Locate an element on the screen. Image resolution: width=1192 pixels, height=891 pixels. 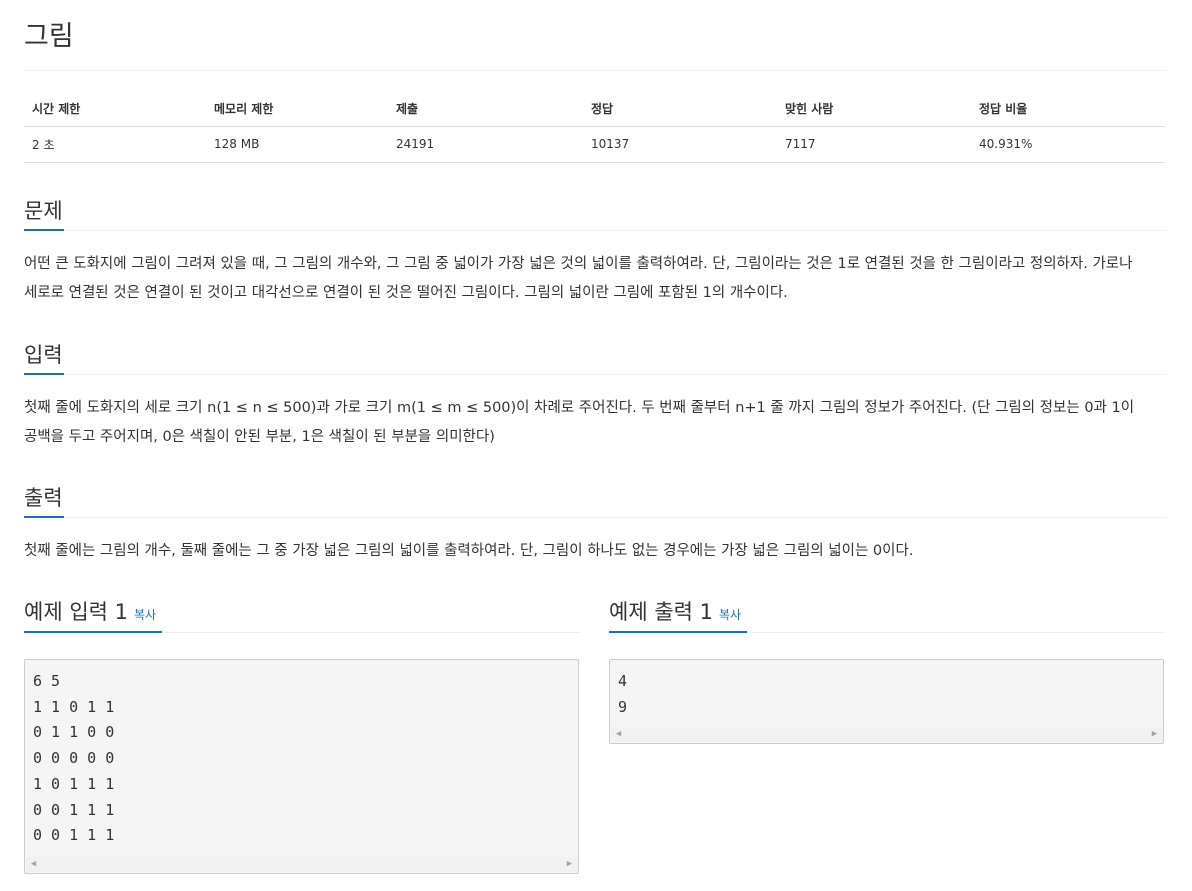
sample-output-panel: 예제 출력 1 복사 4 9 ◀ ▶ is located at coordinates (887, 669).